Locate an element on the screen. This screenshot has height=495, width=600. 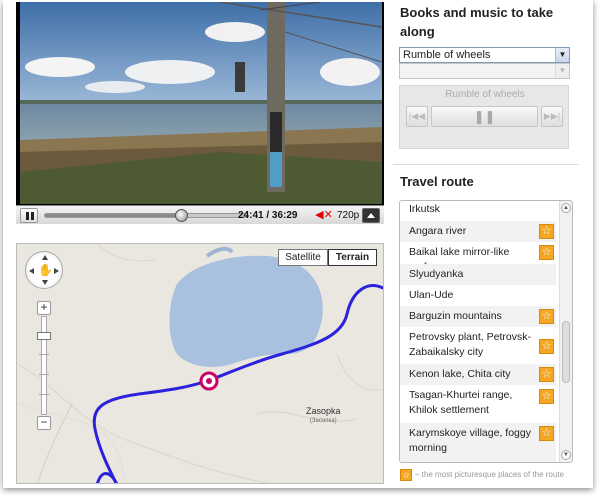
route-item-label: Kenon lake, Chita city is located at coordinates (460, 374).